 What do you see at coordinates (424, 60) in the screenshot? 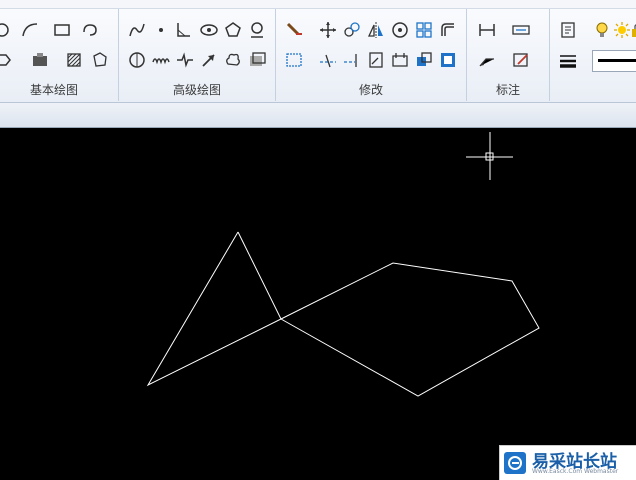
I see `explode-tool-icon` at bounding box center [424, 60].